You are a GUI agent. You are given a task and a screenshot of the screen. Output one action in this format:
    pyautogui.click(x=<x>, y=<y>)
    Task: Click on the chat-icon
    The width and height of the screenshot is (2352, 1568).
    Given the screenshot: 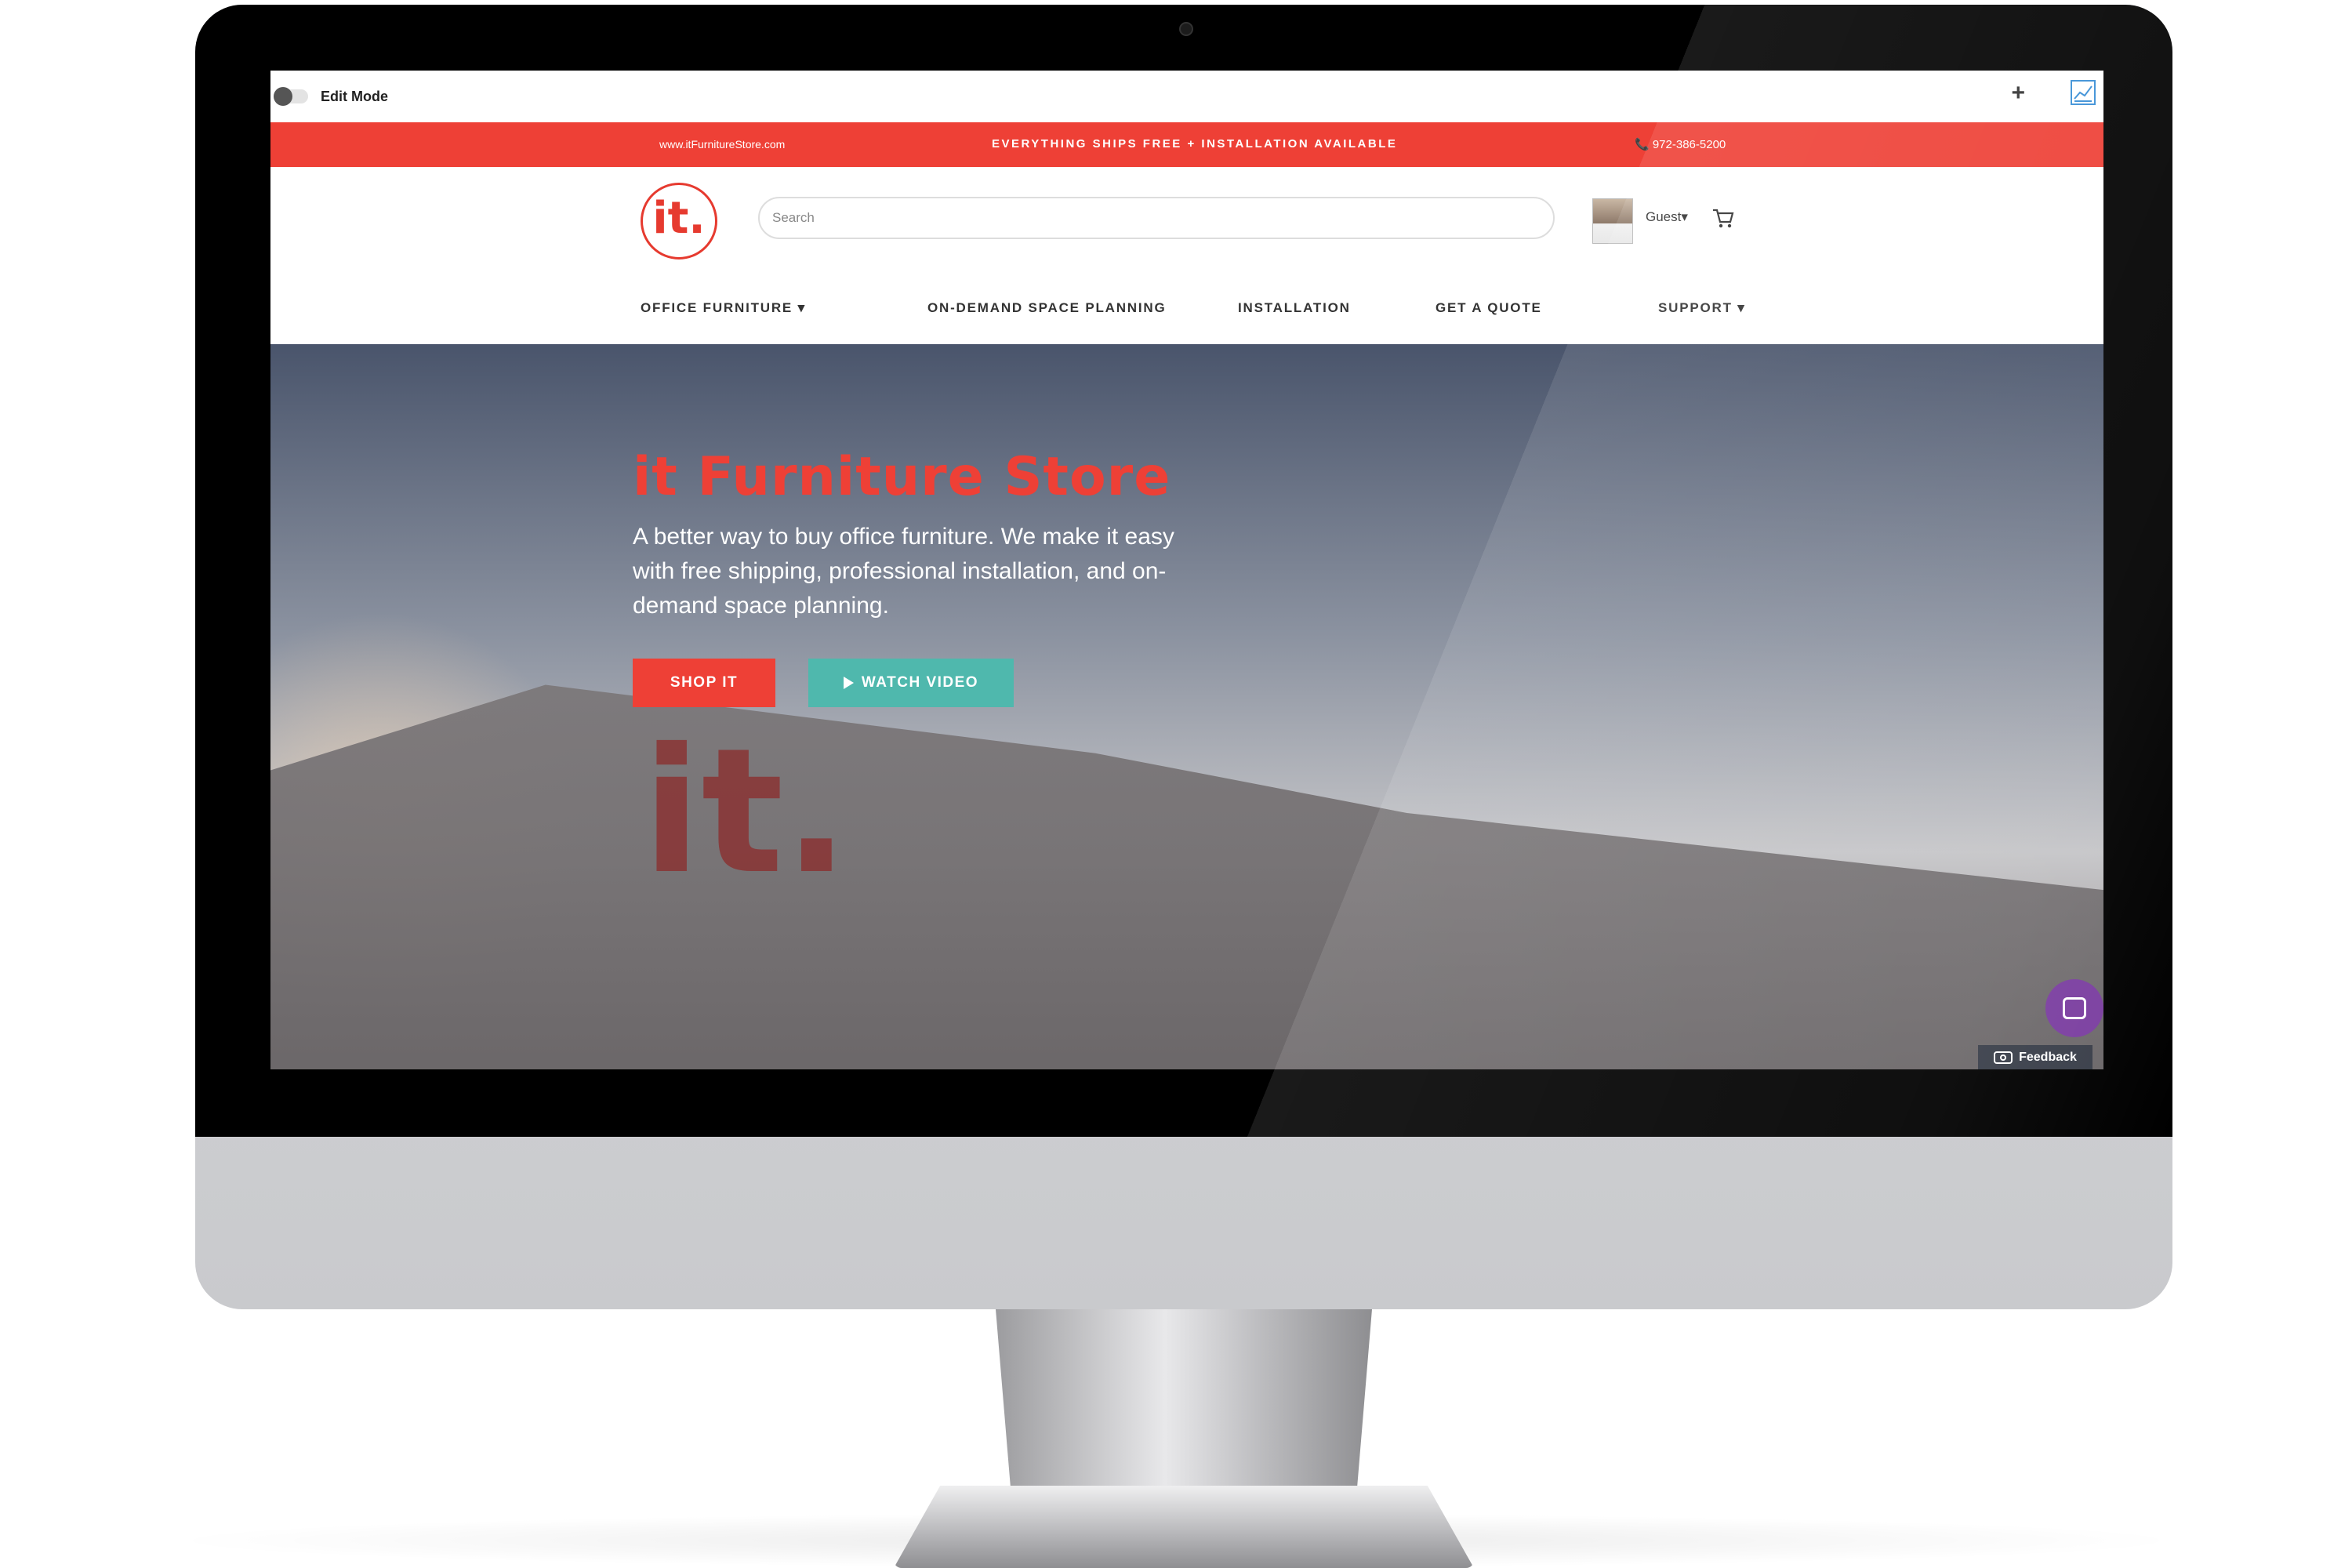 What is the action you would take?
    pyautogui.click(x=2074, y=1008)
    